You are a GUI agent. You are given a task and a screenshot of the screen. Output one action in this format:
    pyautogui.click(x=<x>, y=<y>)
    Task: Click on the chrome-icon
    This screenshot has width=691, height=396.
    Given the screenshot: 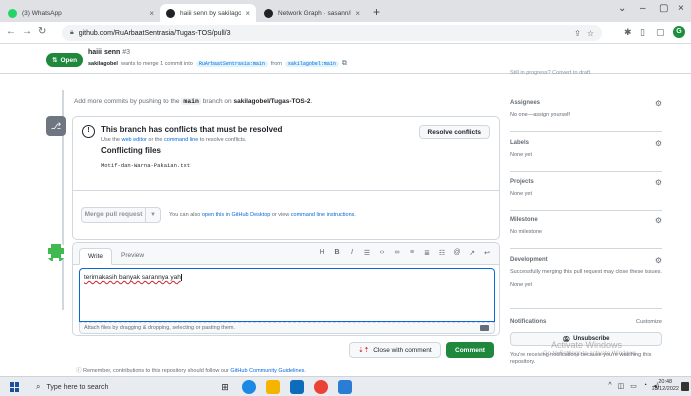 What is the action you would take?
    pyautogui.click(x=321, y=387)
    